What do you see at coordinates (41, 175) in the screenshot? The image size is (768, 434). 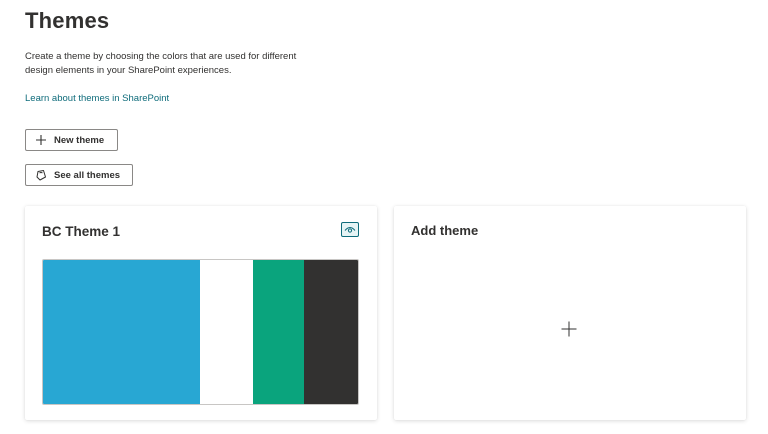 I see `paint-bucket-icon` at bounding box center [41, 175].